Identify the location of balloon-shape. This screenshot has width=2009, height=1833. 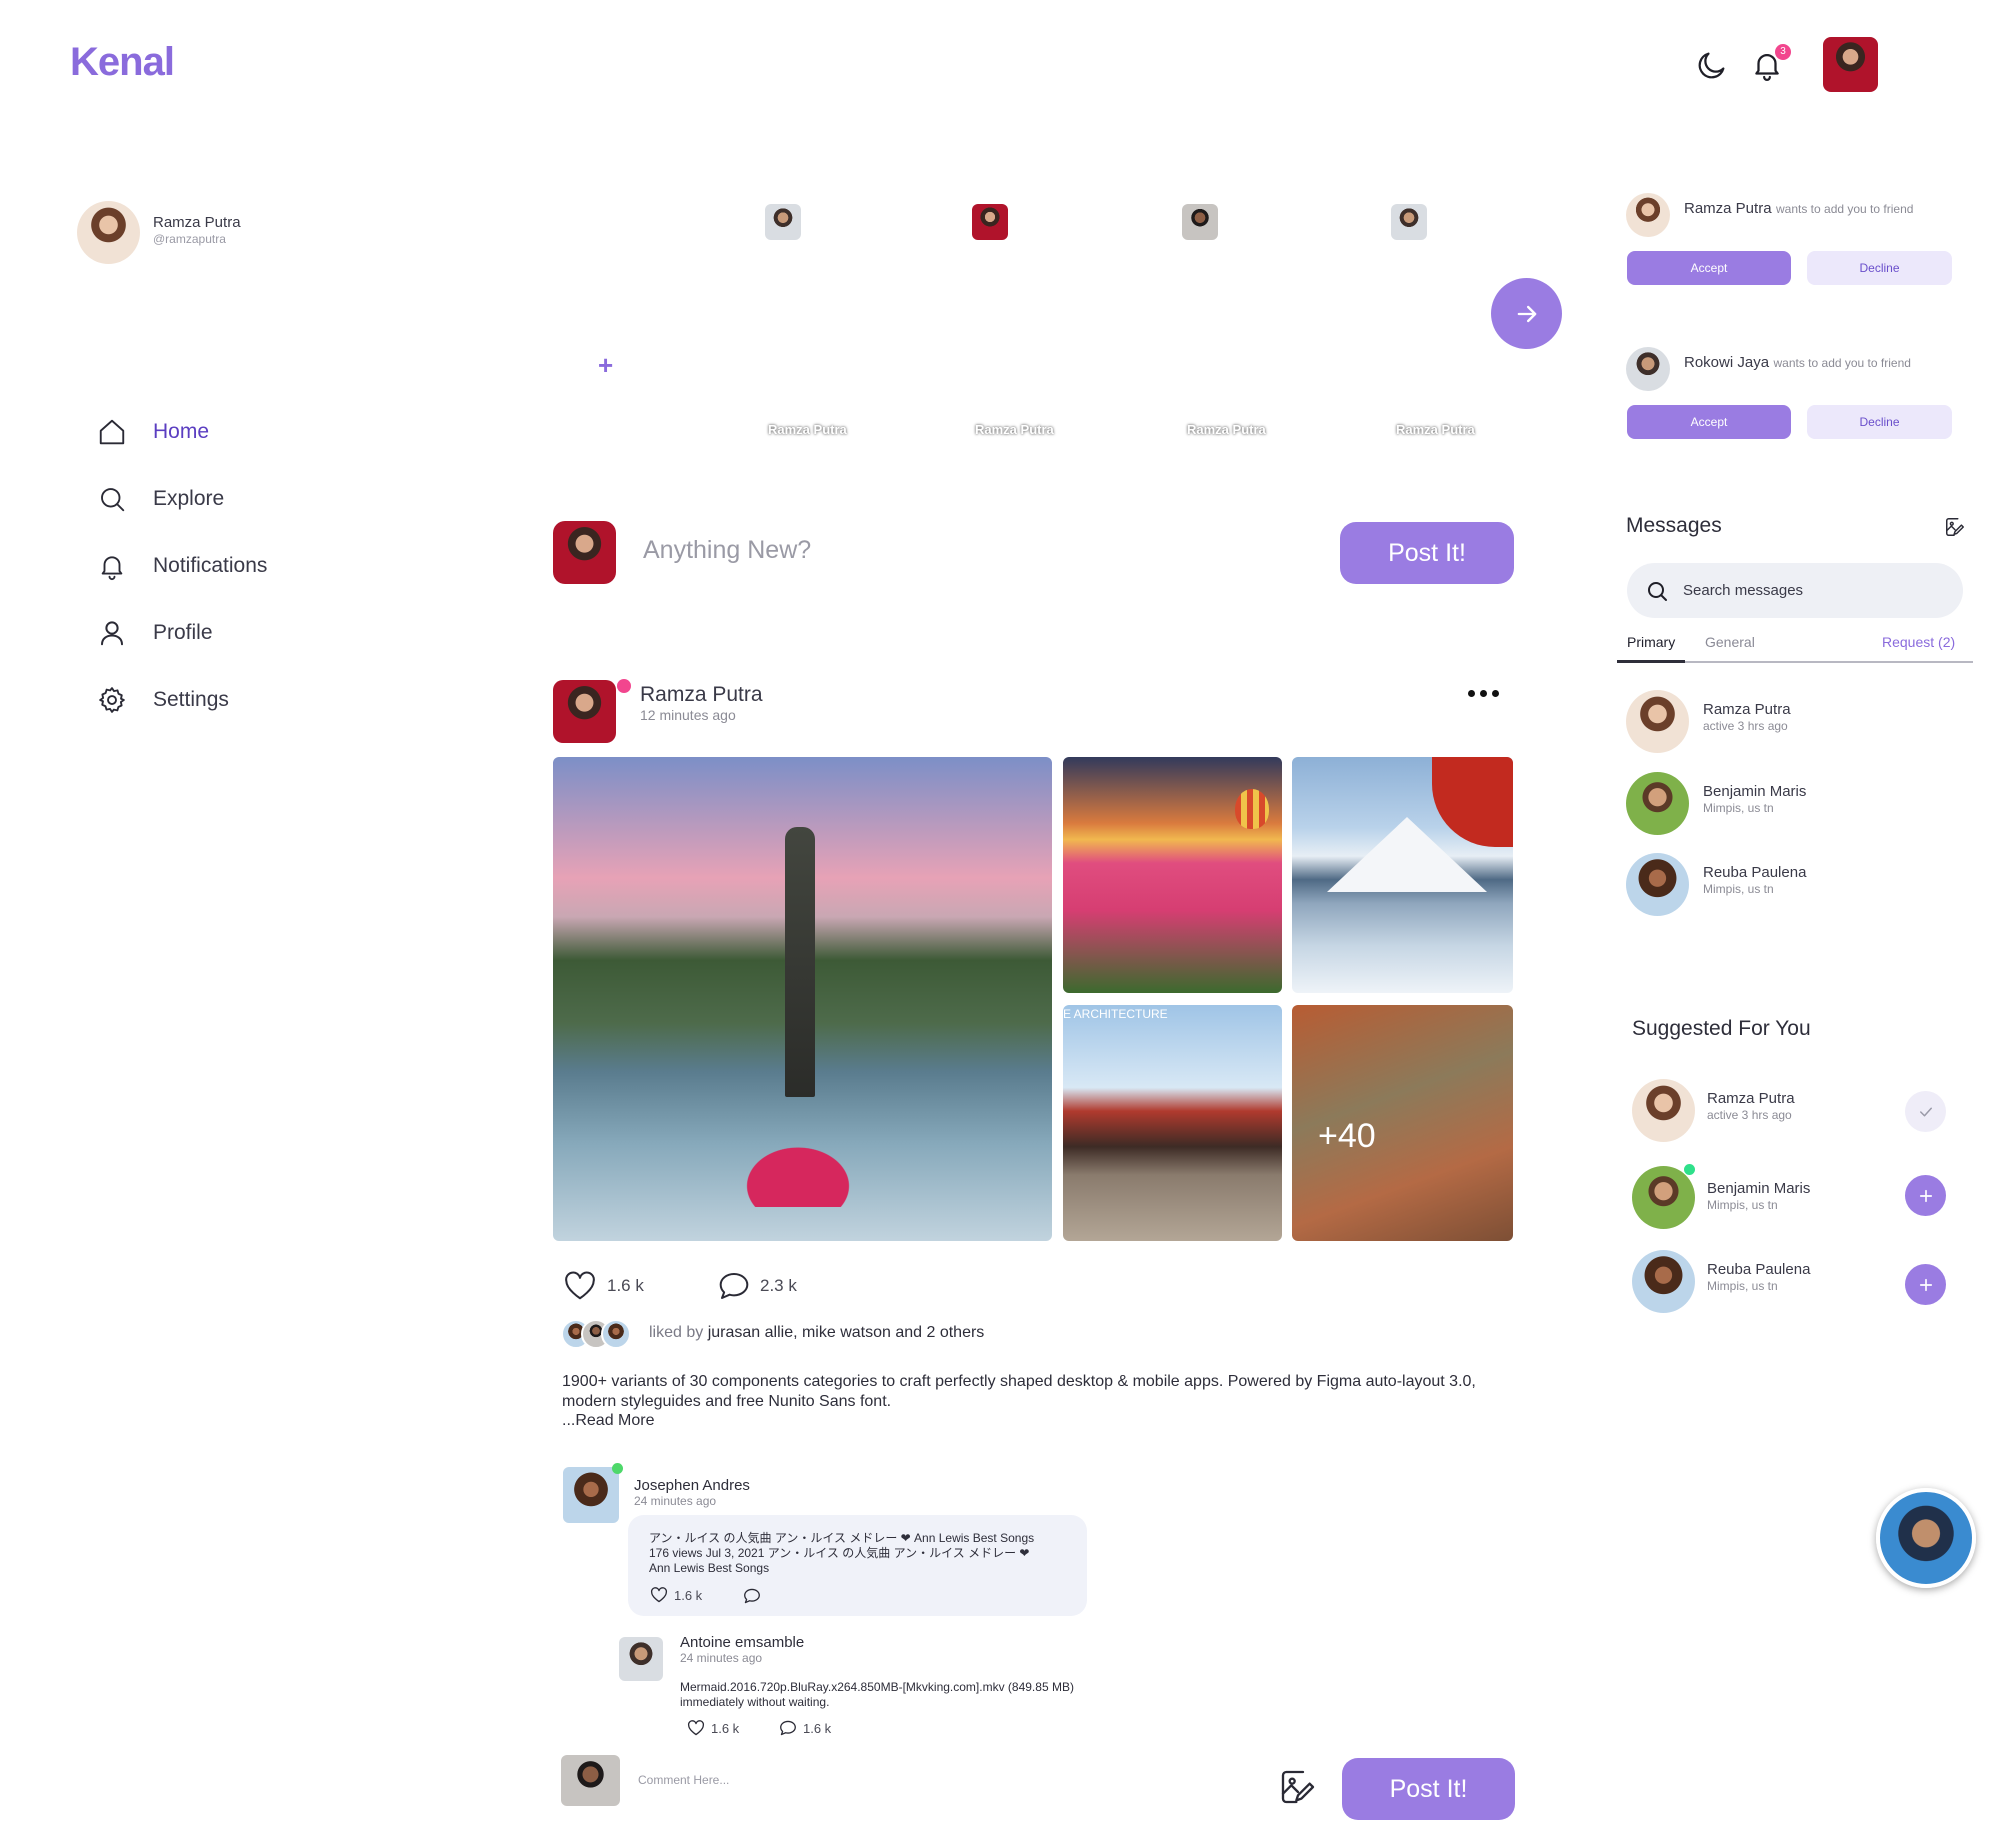
(1252, 809).